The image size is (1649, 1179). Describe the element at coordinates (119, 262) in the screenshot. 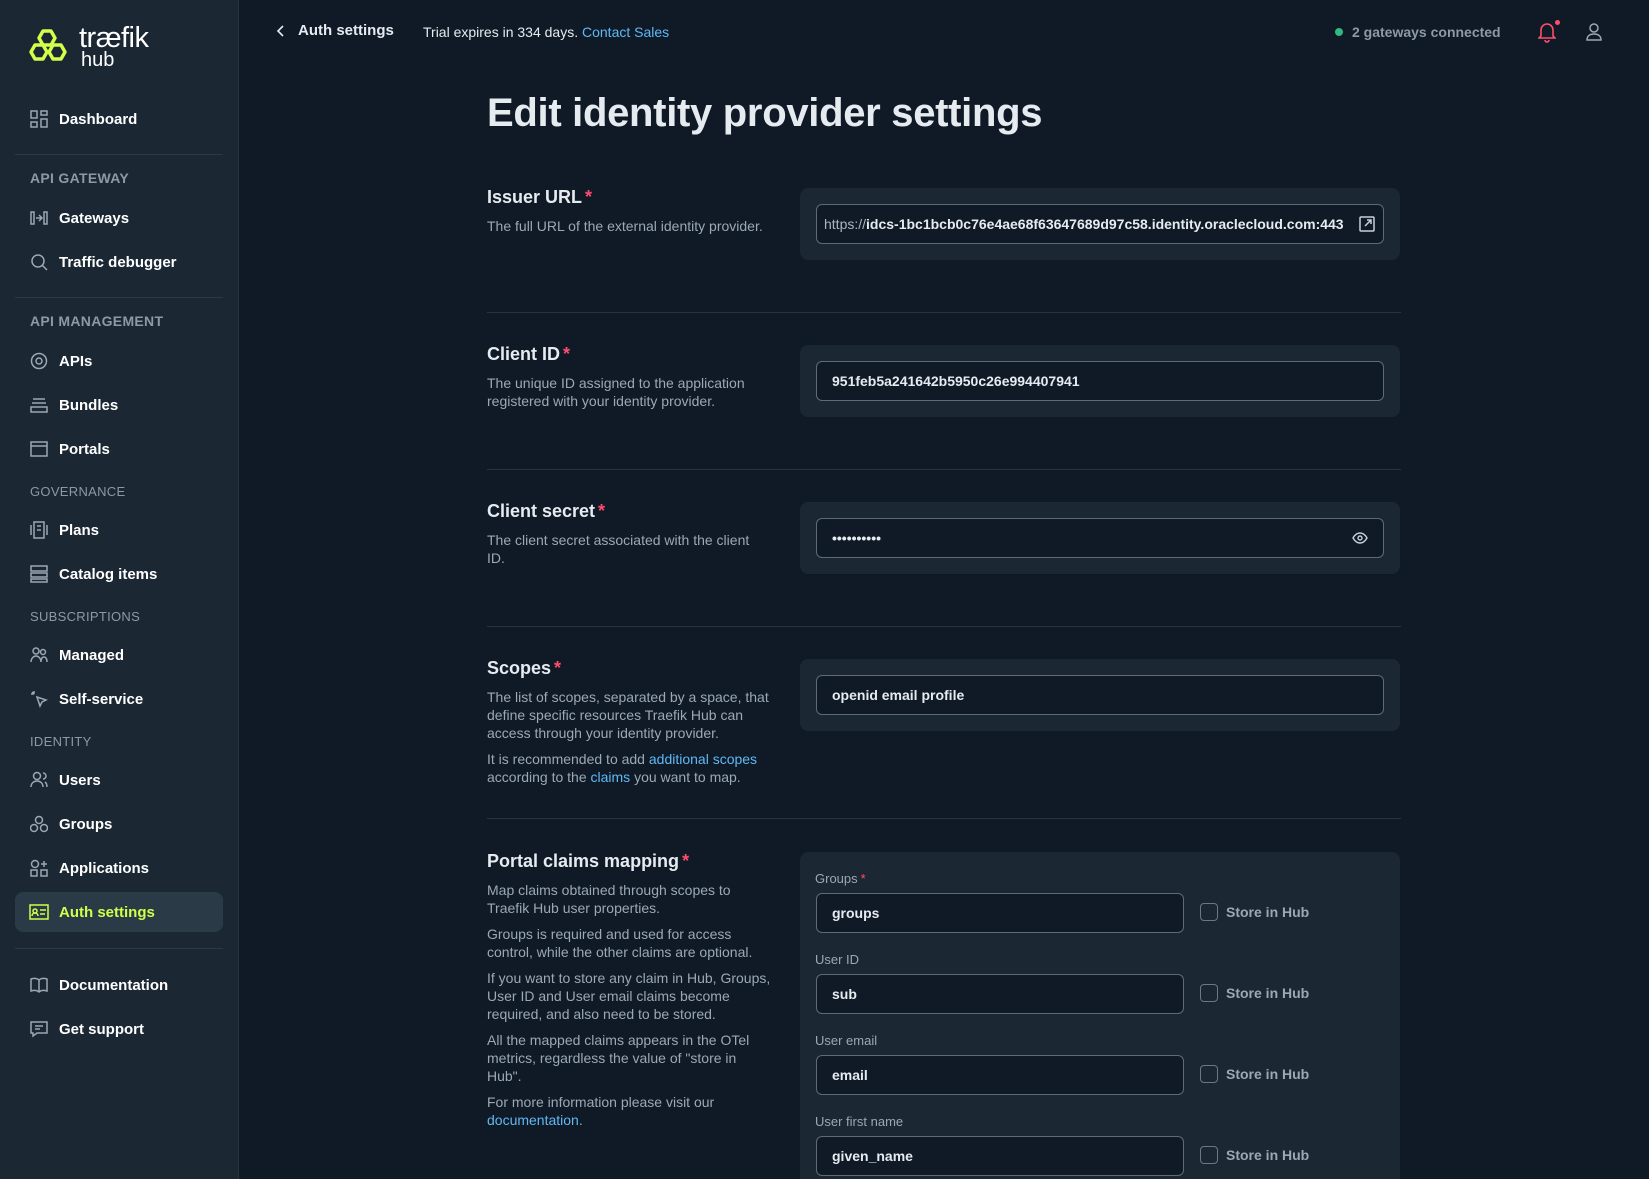

I see `sidebar-item-traffic-debugger: Traffic debugger` at that location.